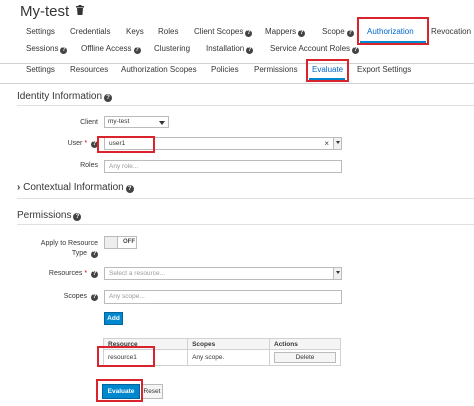 The height and width of the screenshot is (406, 474). I want to click on tab-roles: Roles, so click(168, 32).